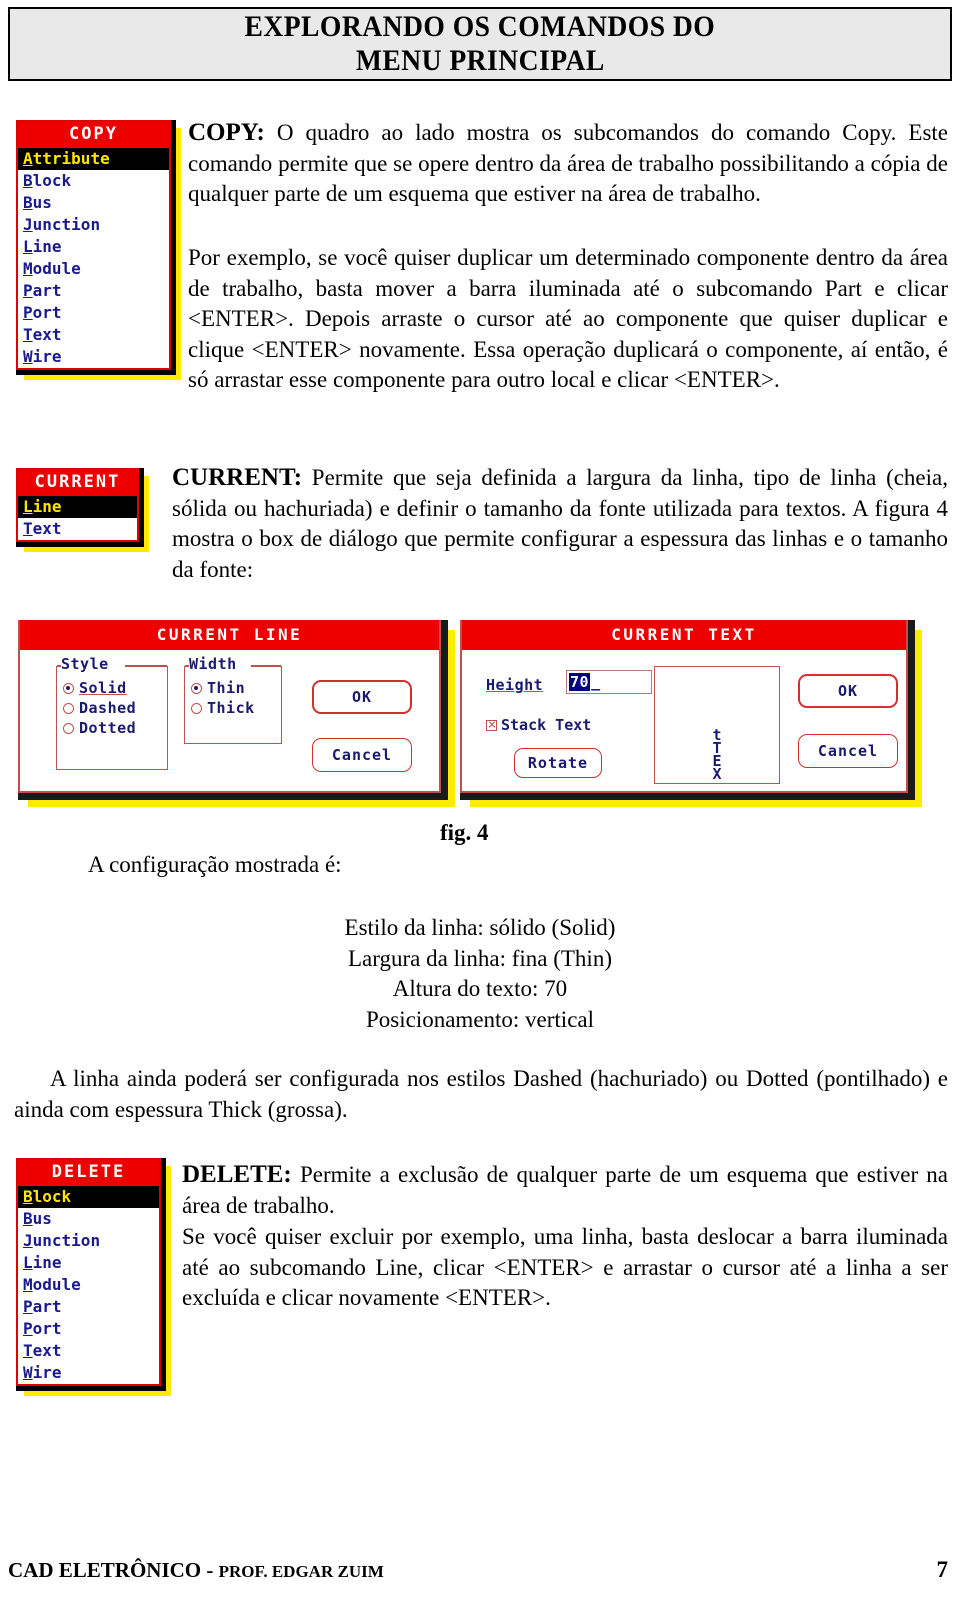 The height and width of the screenshot is (1597, 960). What do you see at coordinates (93, 159) in the screenshot?
I see `copy-menu-item-attribute: Attribute` at bounding box center [93, 159].